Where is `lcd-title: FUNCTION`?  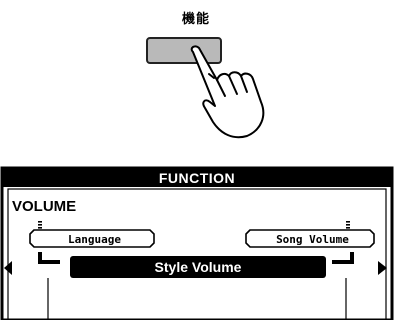 lcd-title: FUNCTION is located at coordinates (197, 178).